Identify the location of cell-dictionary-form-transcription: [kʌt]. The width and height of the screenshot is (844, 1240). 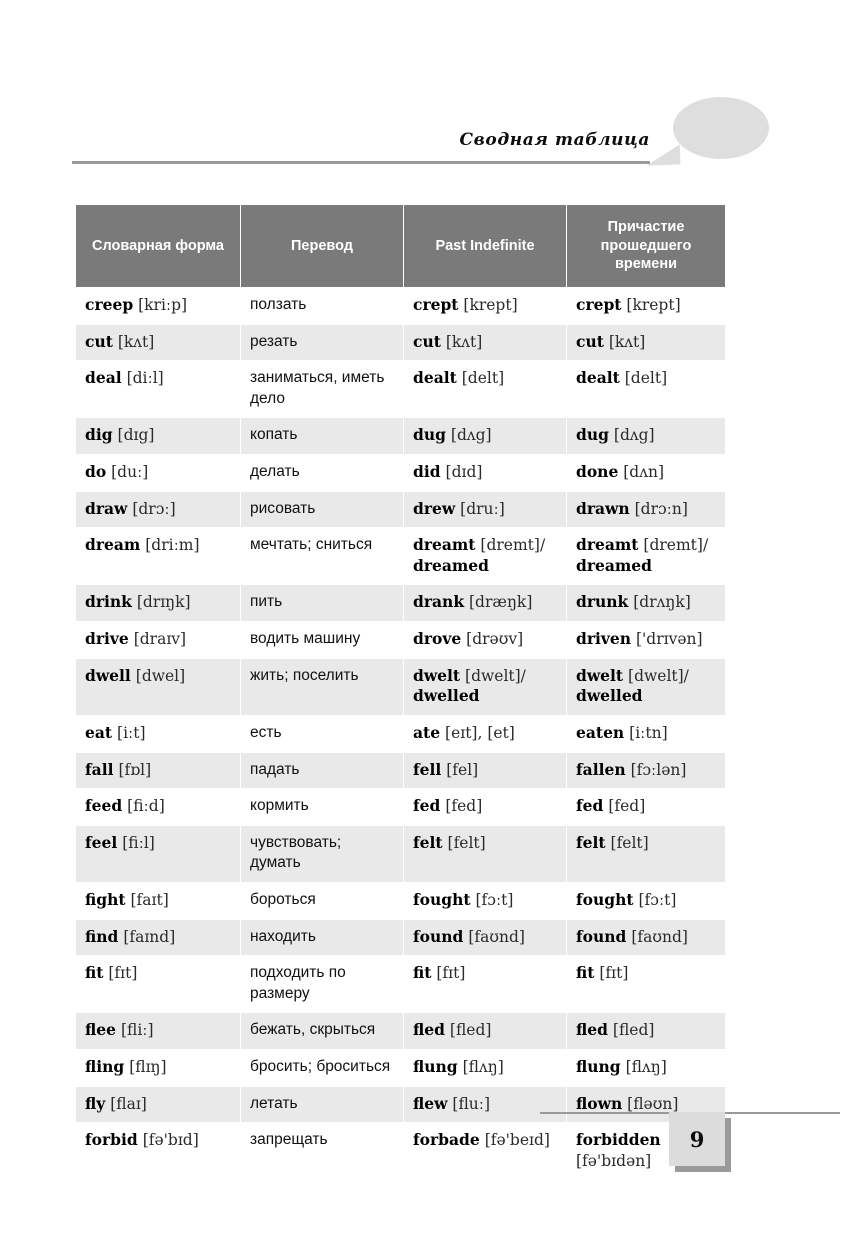
(136, 341).